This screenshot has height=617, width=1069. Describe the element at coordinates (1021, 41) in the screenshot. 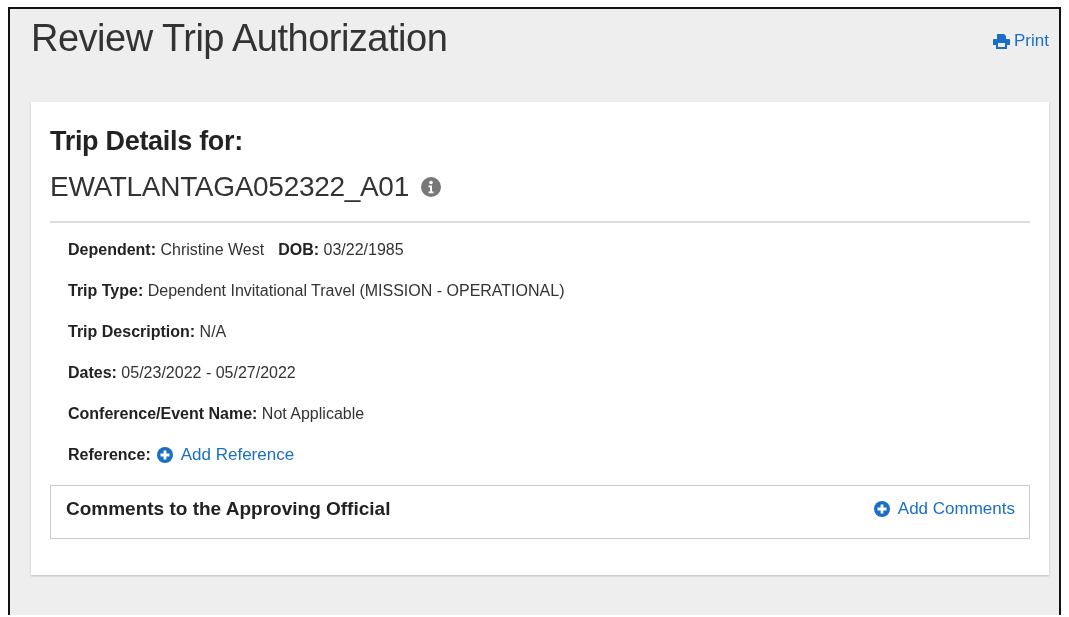

I see `print-link: Print` at that location.